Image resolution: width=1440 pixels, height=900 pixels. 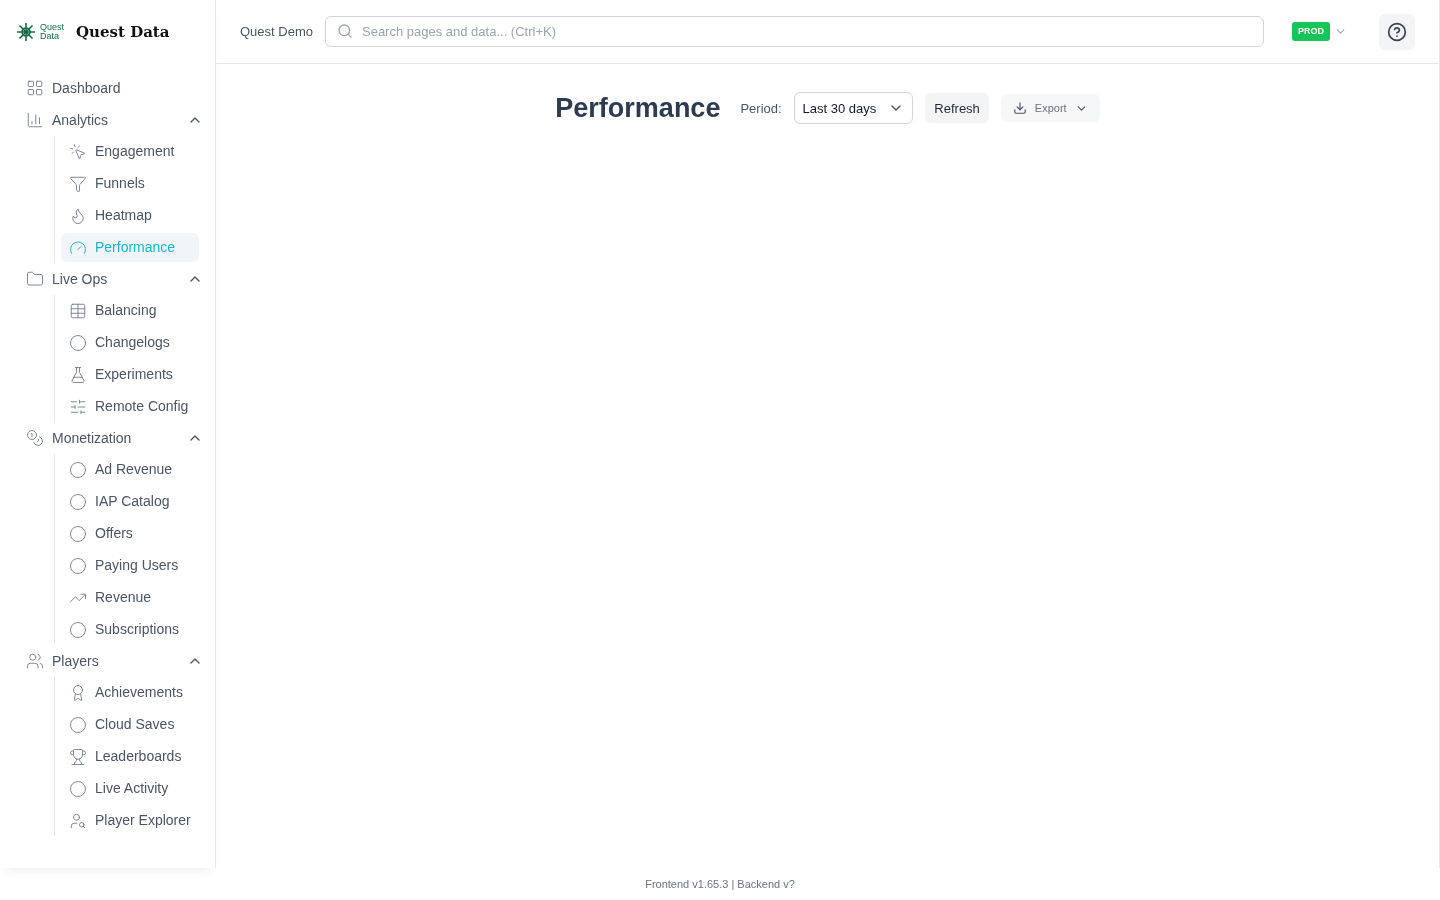 What do you see at coordinates (130, 788) in the screenshot?
I see `sidebar-item: Live Activity` at bounding box center [130, 788].